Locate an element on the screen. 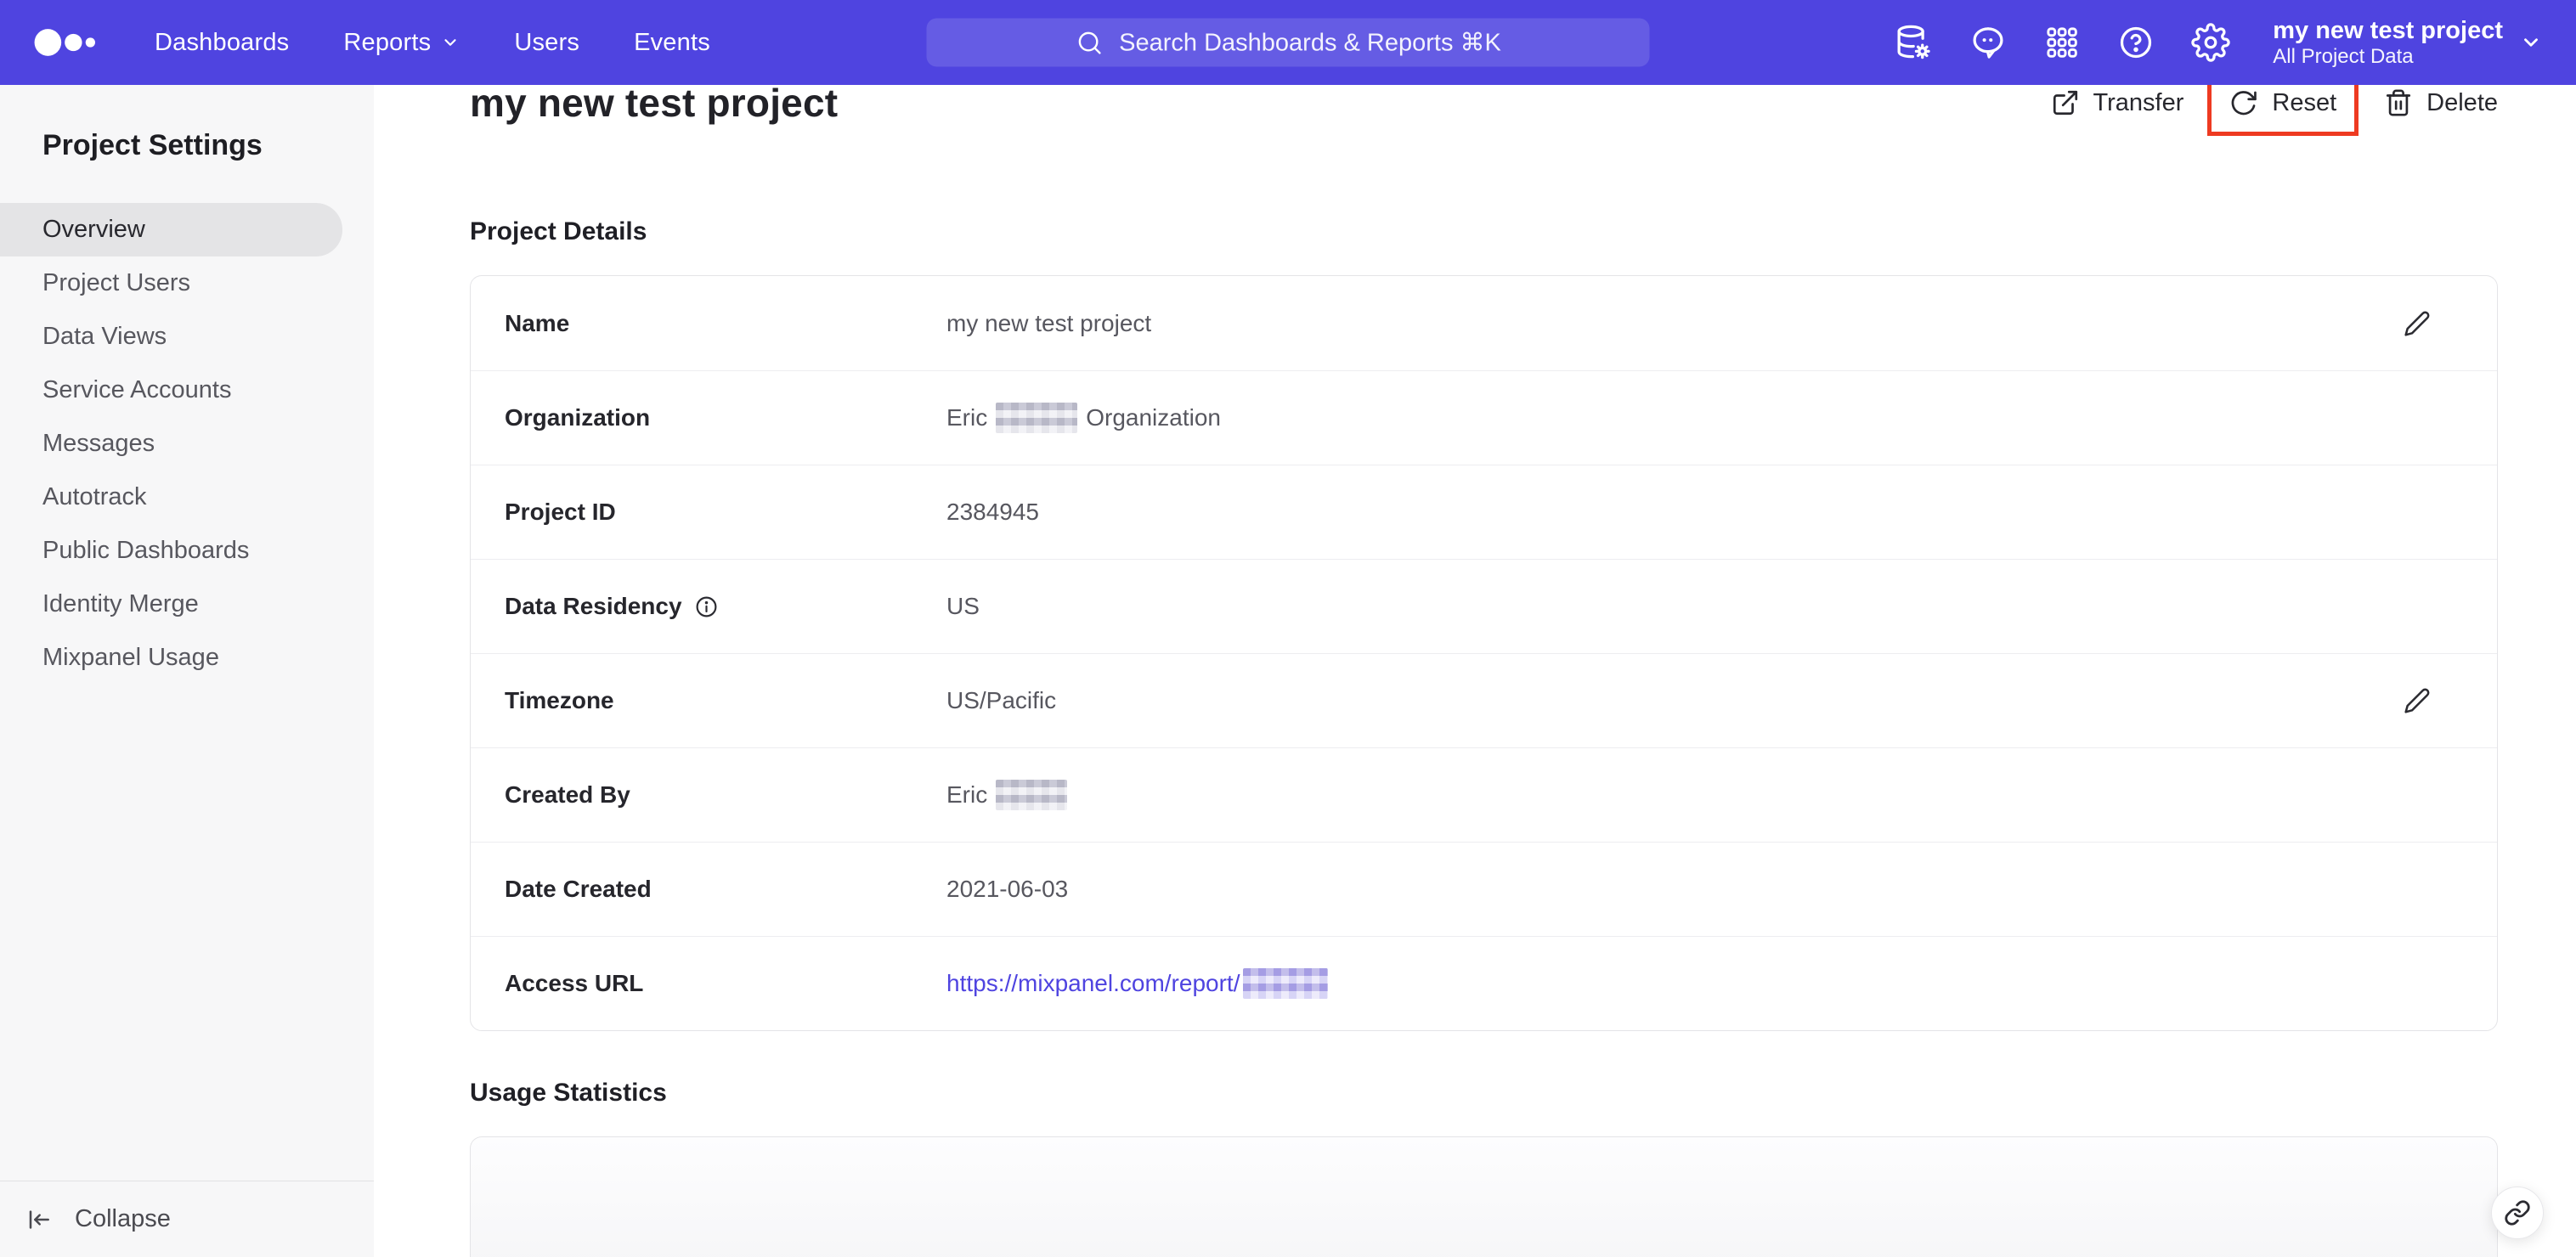 The image size is (2576, 1257). sidebar-item-label: Service Accounts is located at coordinates (137, 389).